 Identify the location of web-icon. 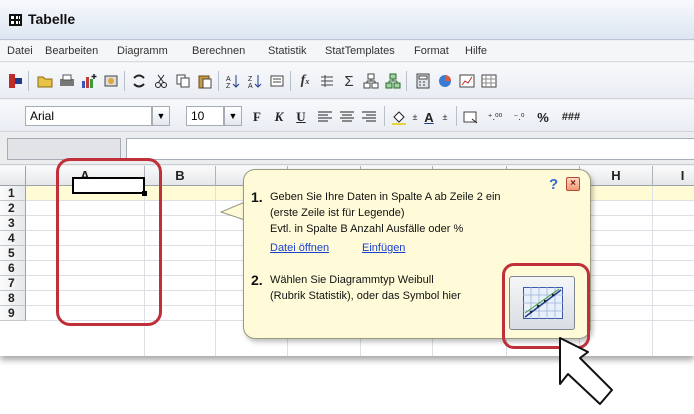
(111, 81).